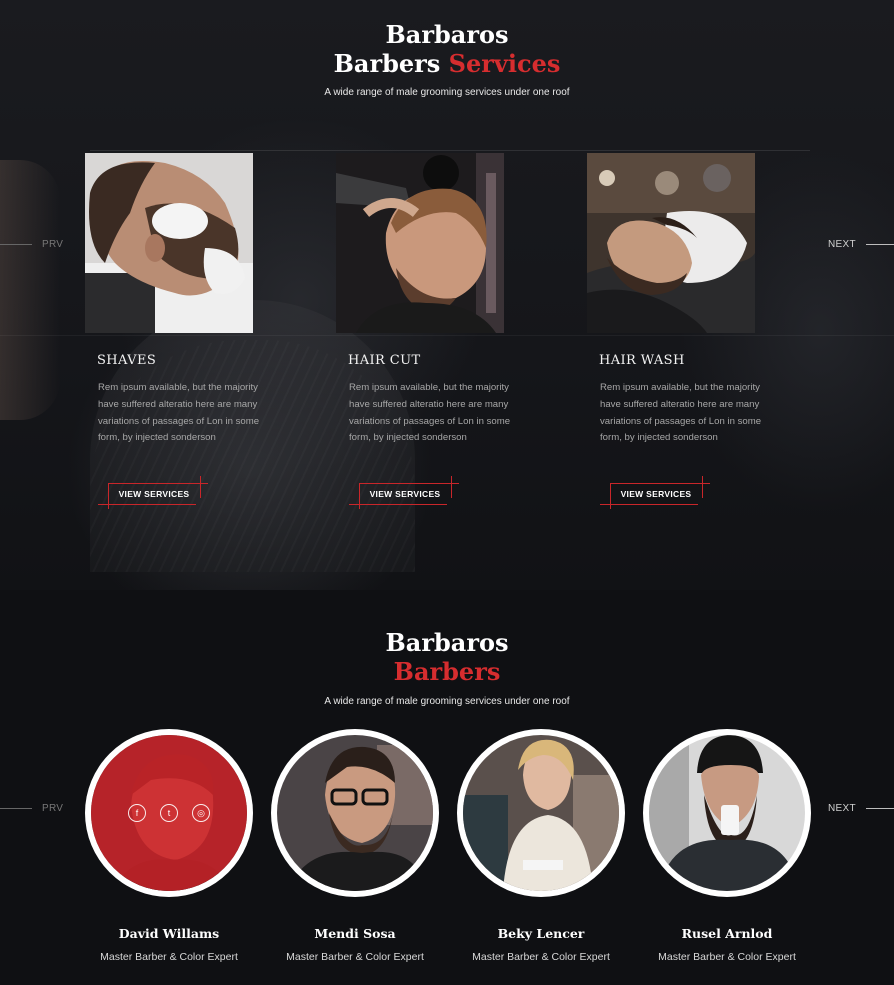  I want to click on team-prev-button: PRV, so click(31, 808).